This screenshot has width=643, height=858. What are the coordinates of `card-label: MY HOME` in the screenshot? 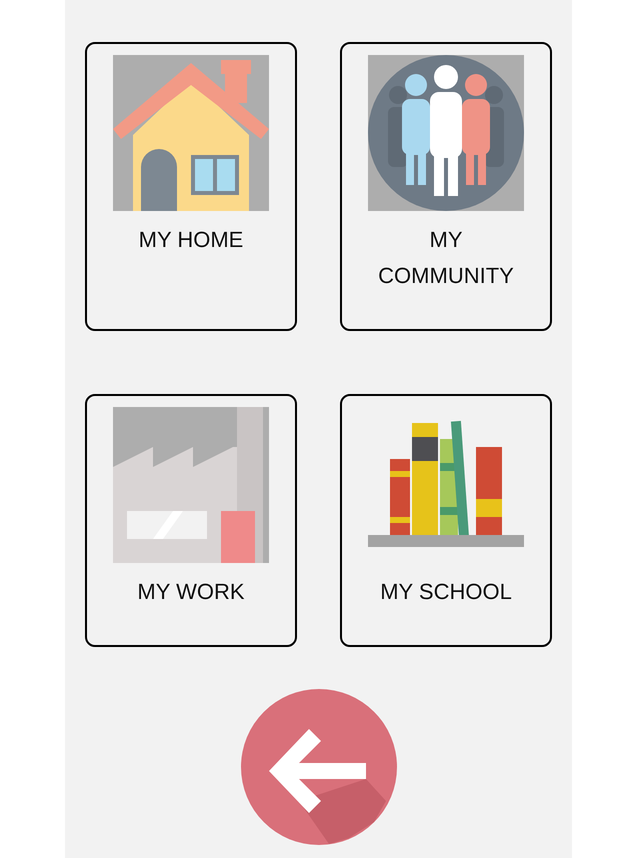 It's located at (191, 240).